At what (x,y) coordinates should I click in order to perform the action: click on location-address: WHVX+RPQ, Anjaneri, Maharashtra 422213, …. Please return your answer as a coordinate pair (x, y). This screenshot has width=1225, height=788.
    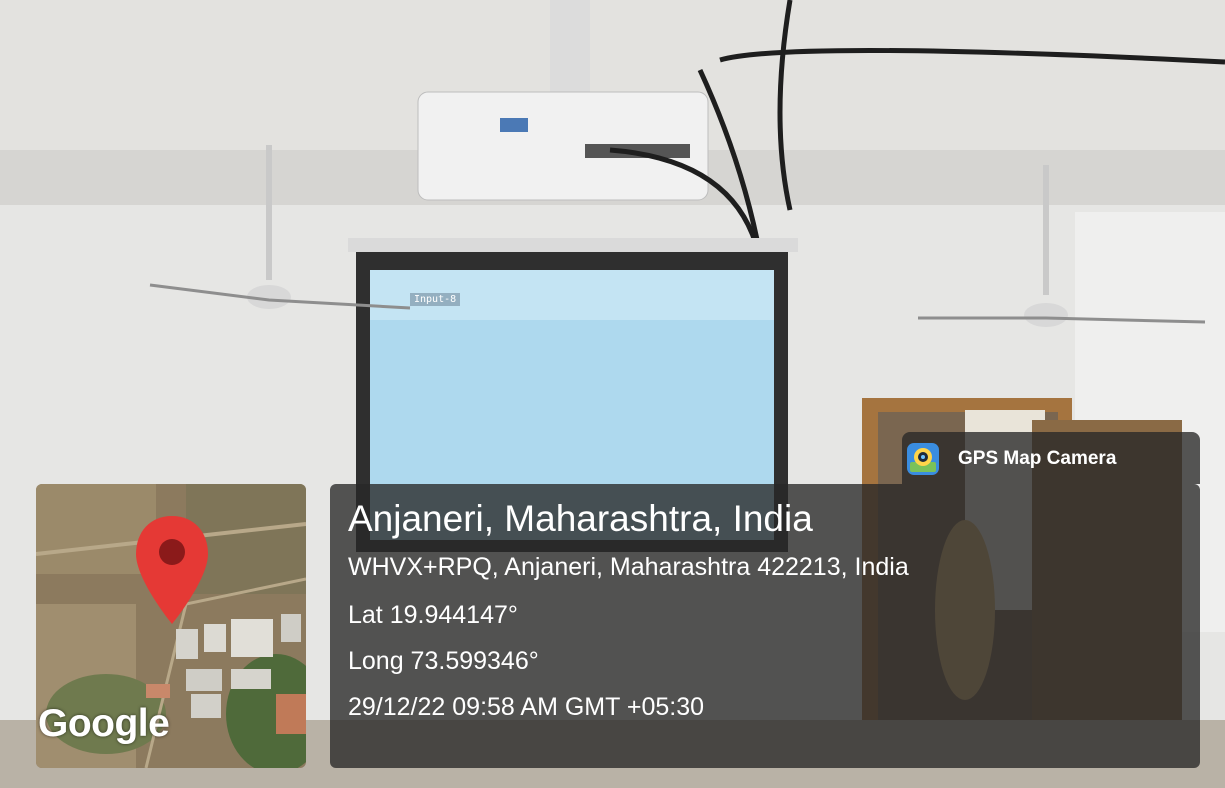
    Looking at the image, I should click on (628, 567).